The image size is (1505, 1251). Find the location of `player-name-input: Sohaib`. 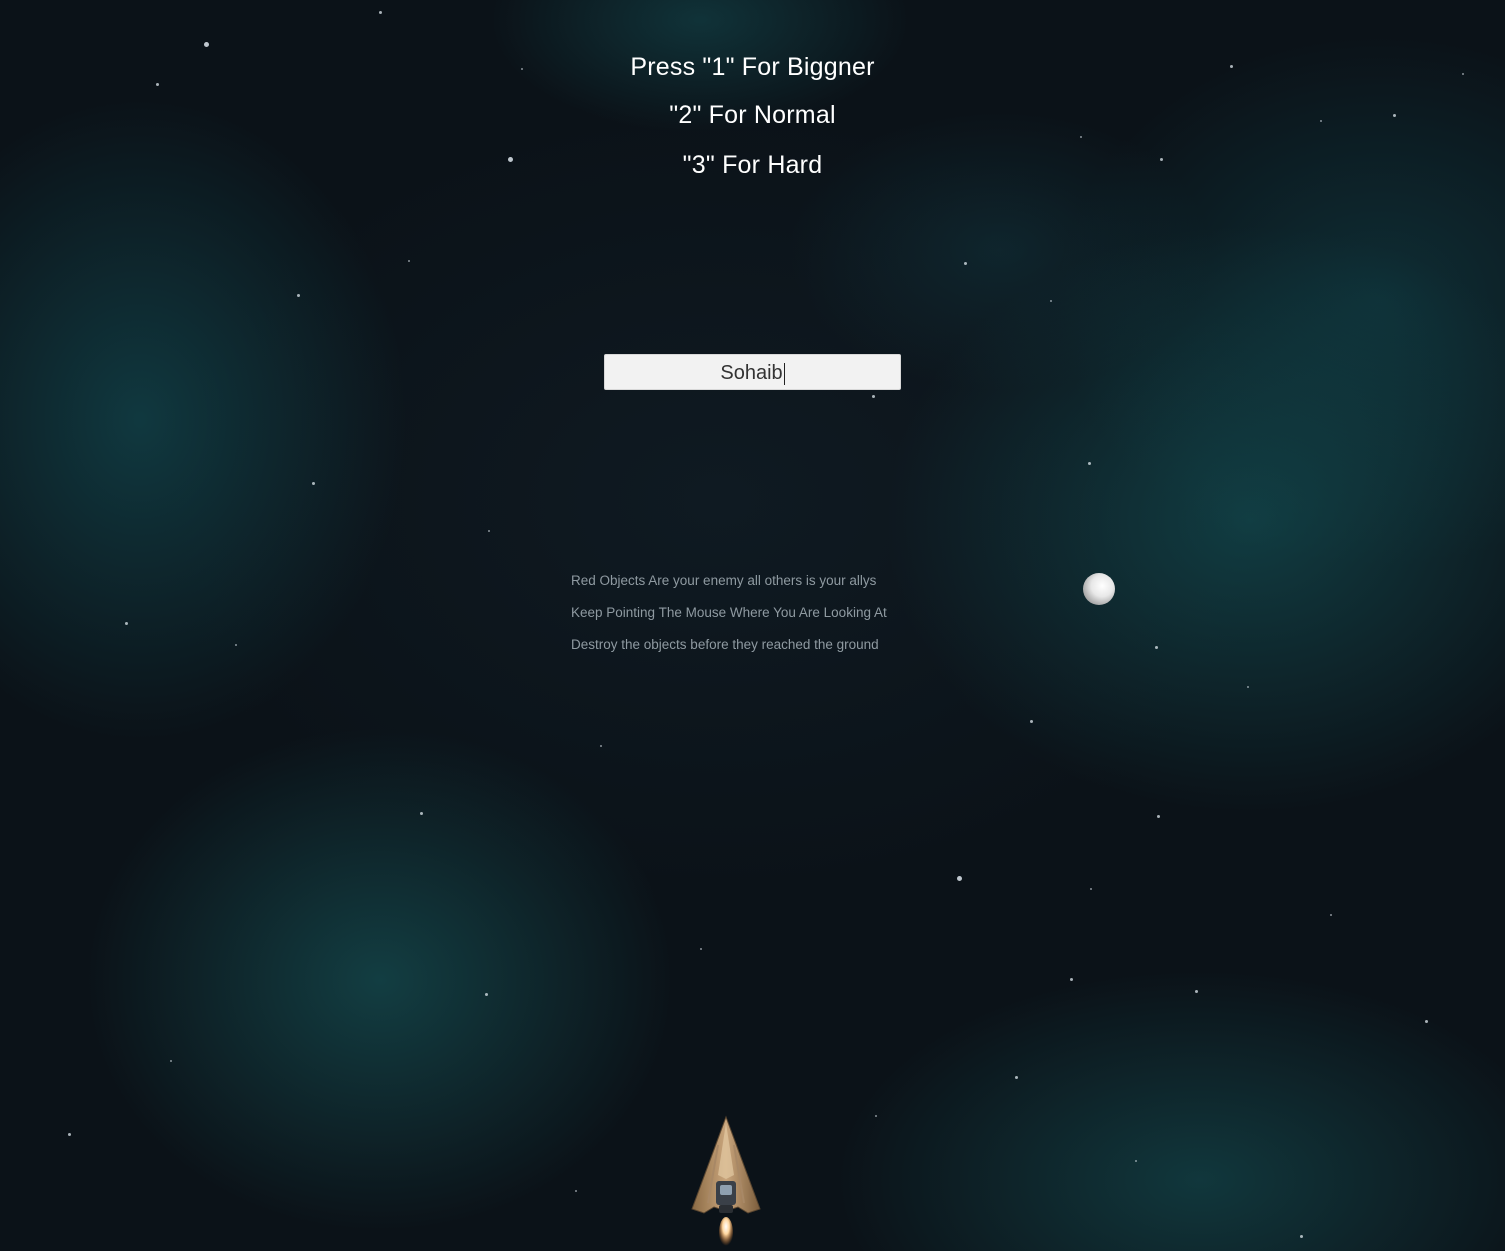

player-name-input: Sohaib is located at coordinates (752, 372).